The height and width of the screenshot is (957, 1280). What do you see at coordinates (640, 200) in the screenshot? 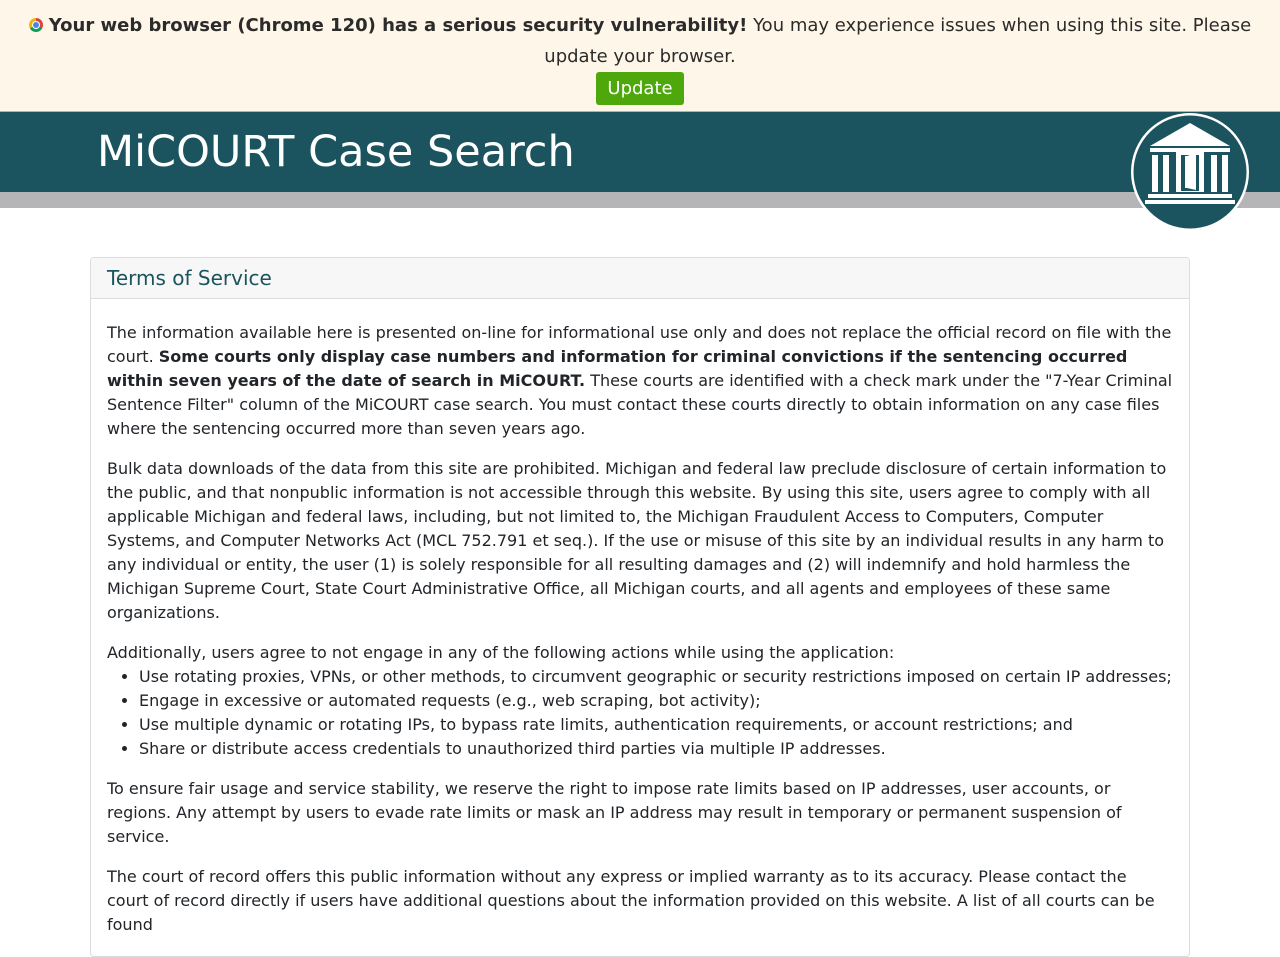
I see `header-subbar` at bounding box center [640, 200].